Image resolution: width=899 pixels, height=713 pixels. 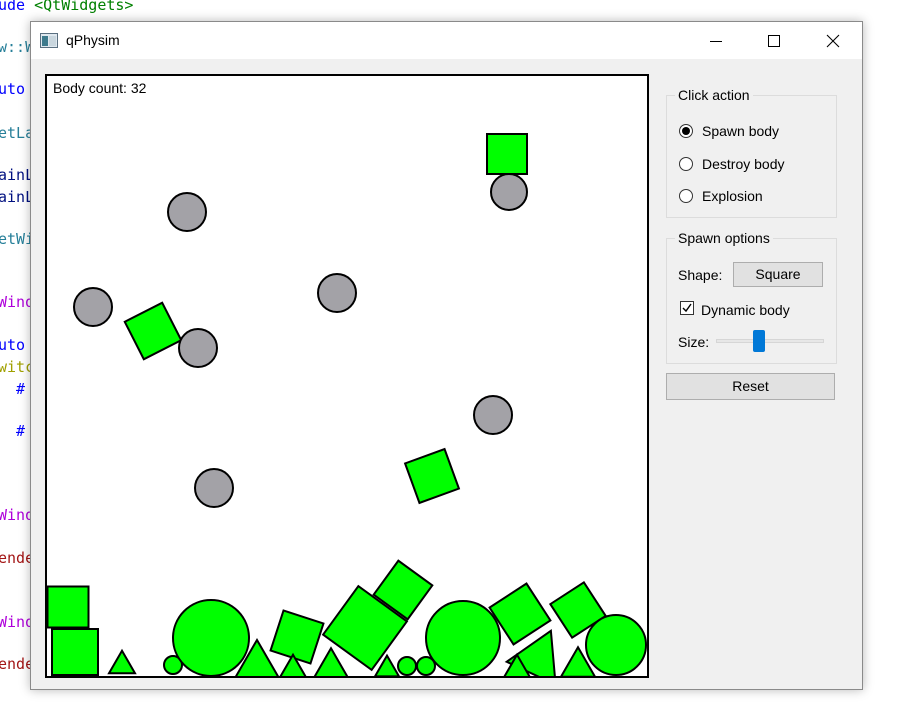 I want to click on code-line: ude <QtWidgets>, so click(x=66, y=7).